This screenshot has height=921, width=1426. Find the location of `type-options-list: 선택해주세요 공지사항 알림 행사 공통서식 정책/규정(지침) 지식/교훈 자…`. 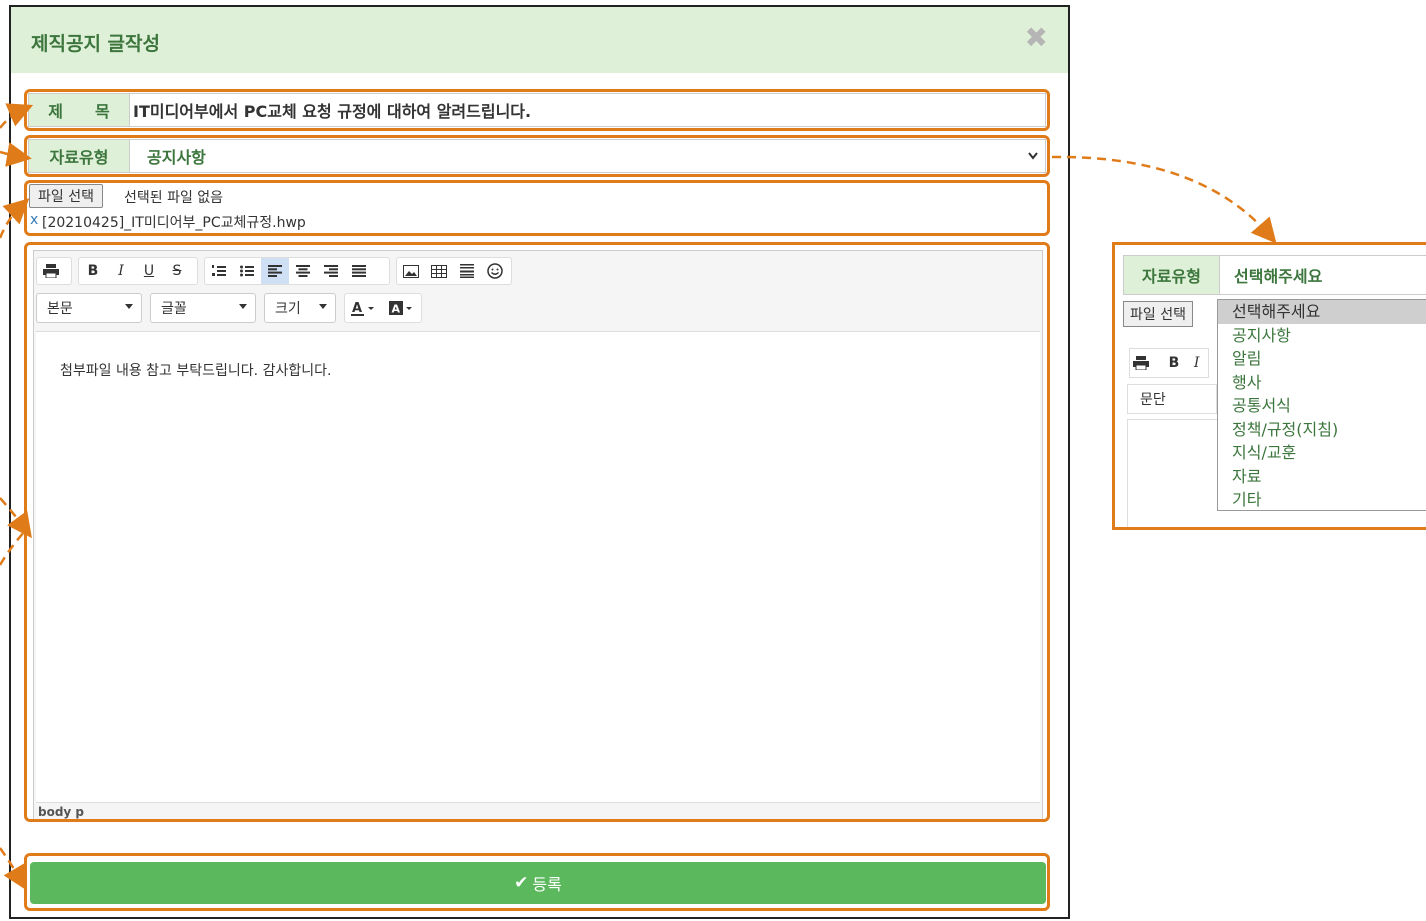

type-options-list: 선택해주세요 공지사항 알림 행사 공통서식 정책/규정(지침) 지식/교훈 자… is located at coordinates (1321, 405).